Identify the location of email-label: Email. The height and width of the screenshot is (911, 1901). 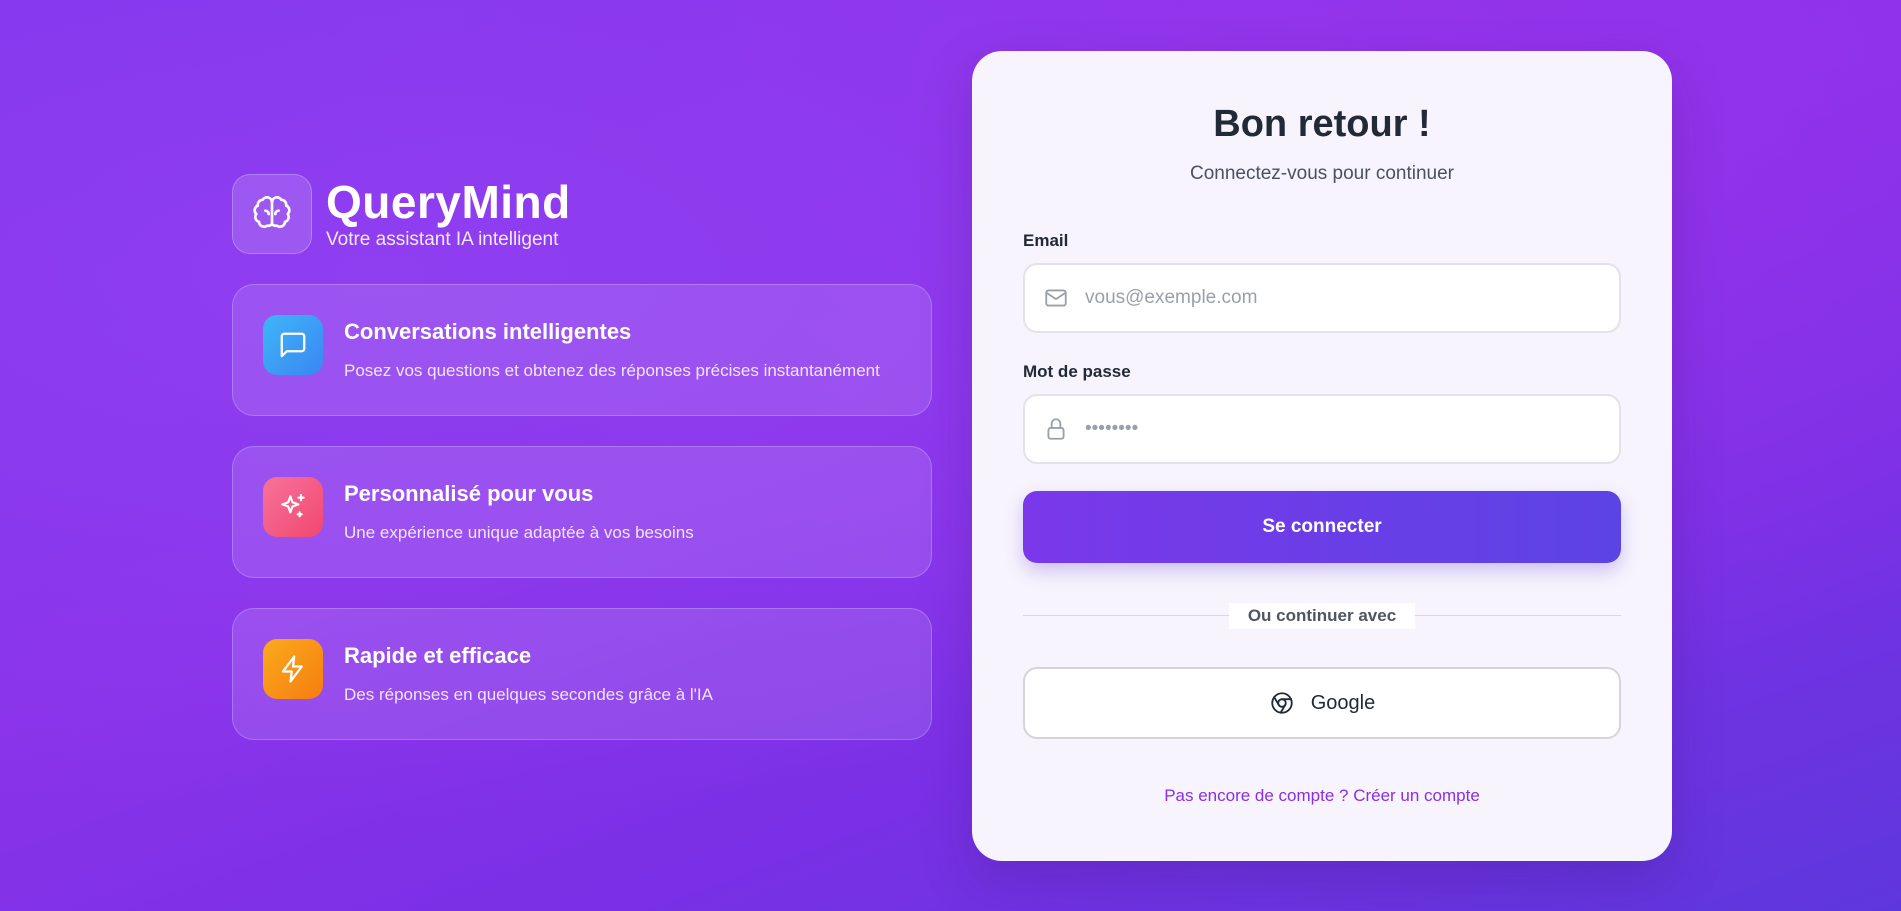
(1046, 240).